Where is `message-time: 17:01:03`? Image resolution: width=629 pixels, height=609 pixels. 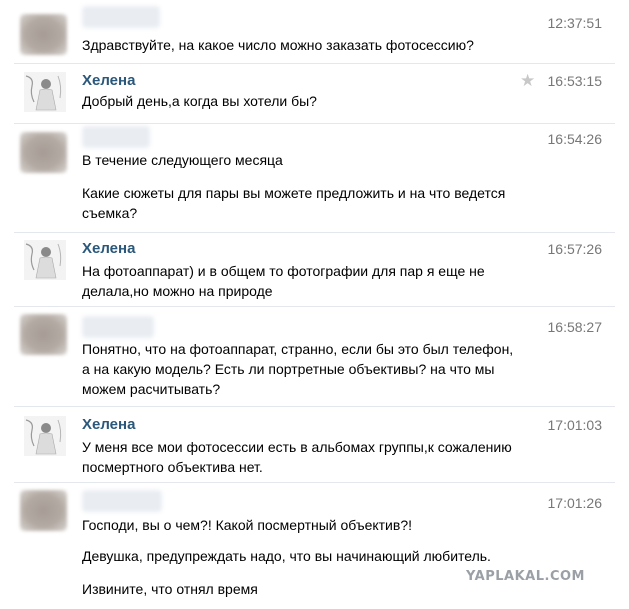 message-time: 17:01:03 is located at coordinates (575, 425).